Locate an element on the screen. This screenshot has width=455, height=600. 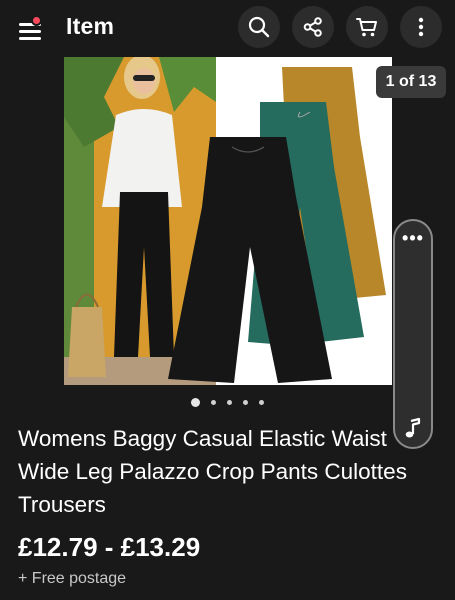
cart-icon is located at coordinates (366, 27).